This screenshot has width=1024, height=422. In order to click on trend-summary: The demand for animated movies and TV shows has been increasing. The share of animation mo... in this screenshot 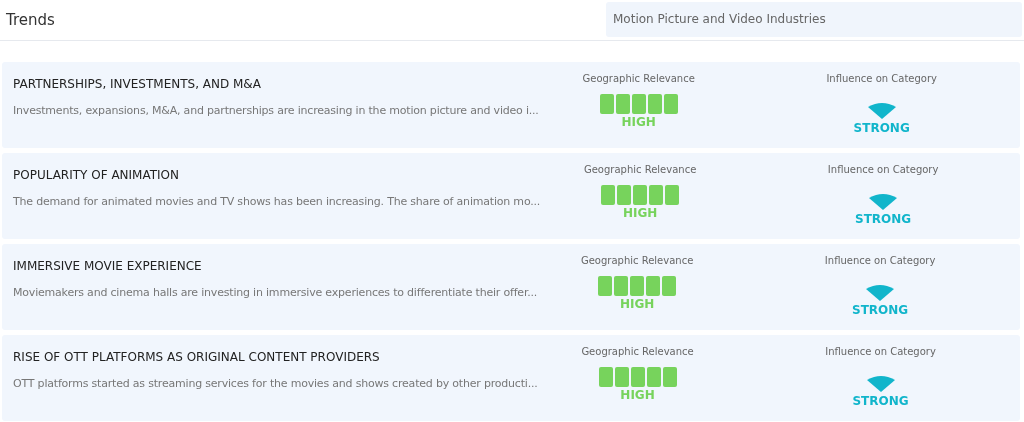, I will do `click(277, 201)`.